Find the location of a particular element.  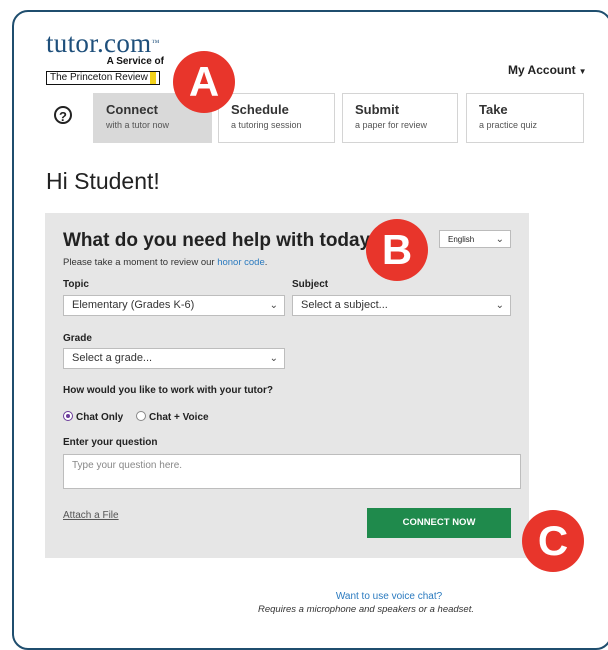

callout-badge-c: C is located at coordinates (553, 541).